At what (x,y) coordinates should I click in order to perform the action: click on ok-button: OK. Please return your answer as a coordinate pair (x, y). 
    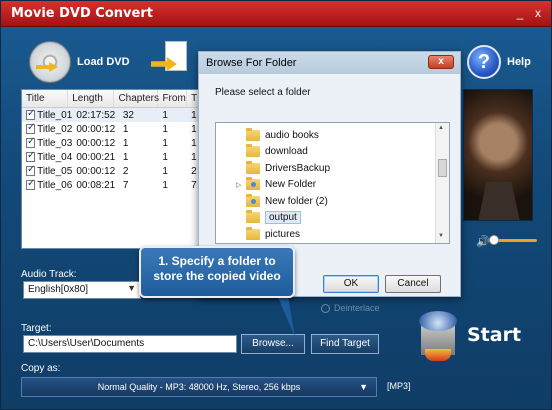
    Looking at the image, I should click on (351, 284).